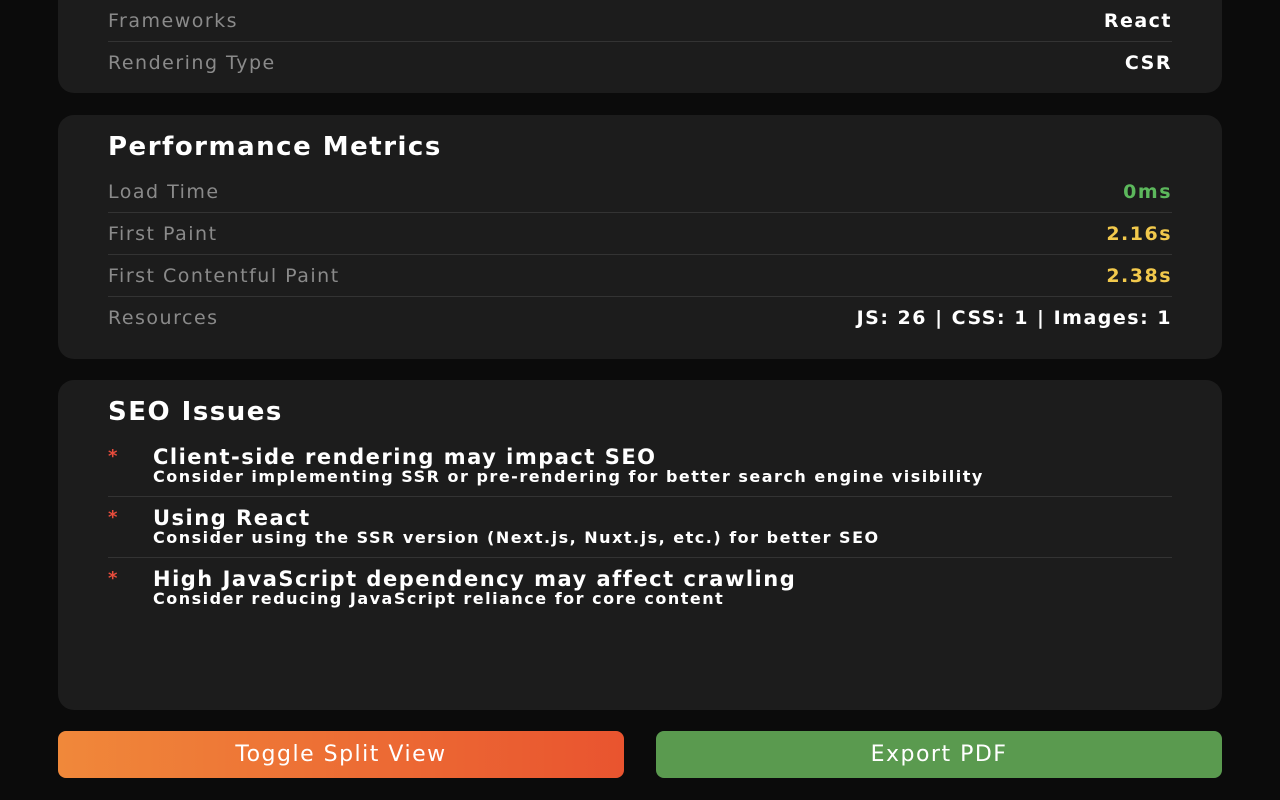  Describe the element at coordinates (232, 518) in the screenshot. I see `issue-title: Using React` at that location.